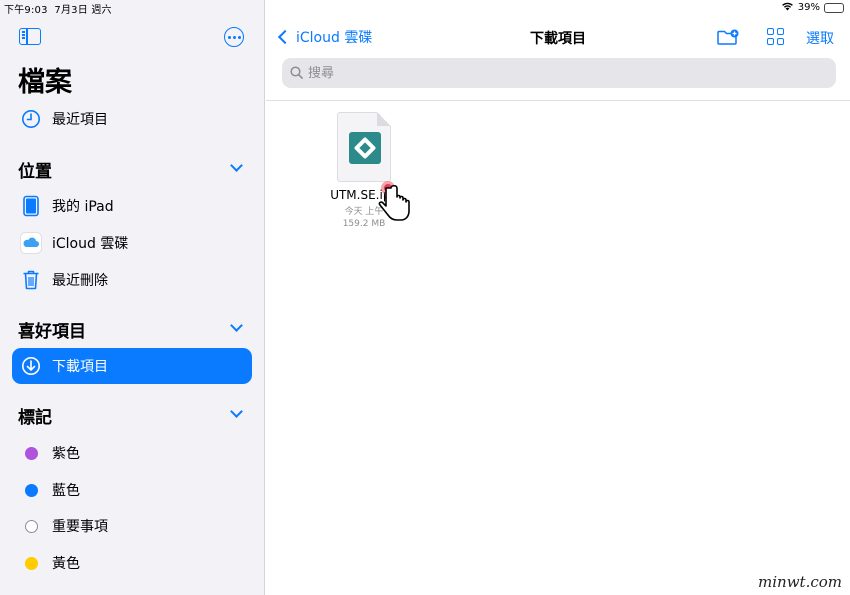 Image resolution: width=850 pixels, height=595 pixels. Describe the element at coordinates (66, 491) in the screenshot. I see `sidebar-item-label: 藍色` at that location.